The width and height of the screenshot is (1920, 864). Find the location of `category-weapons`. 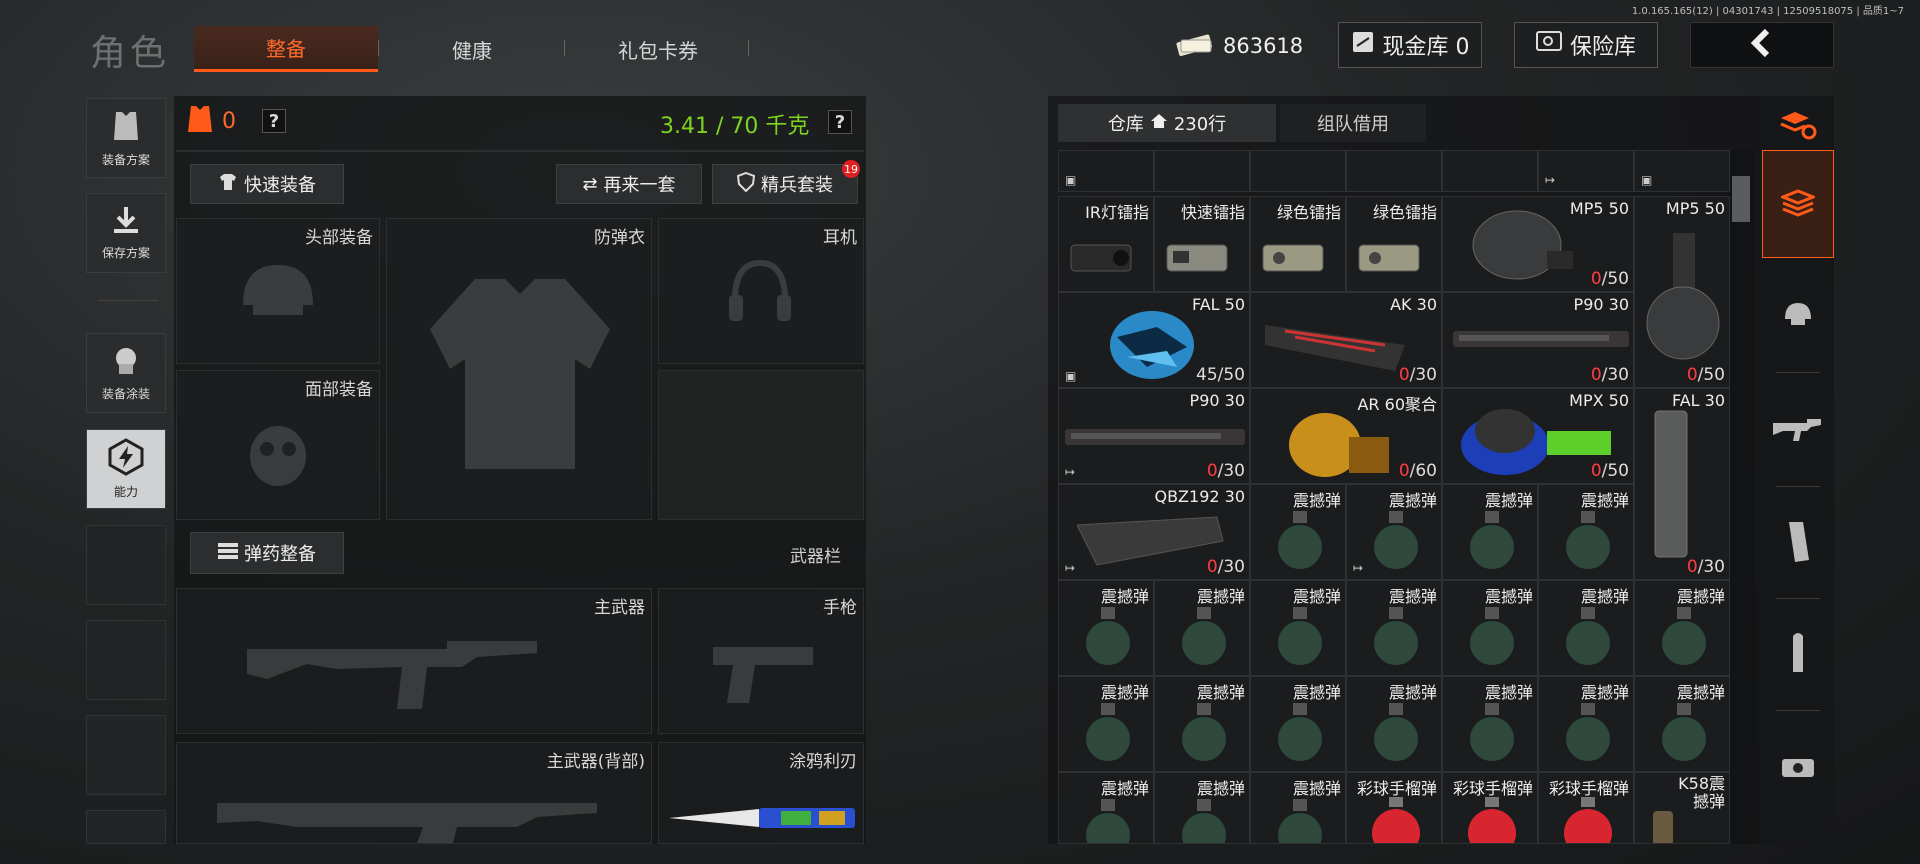

category-weapons is located at coordinates (1798, 430).